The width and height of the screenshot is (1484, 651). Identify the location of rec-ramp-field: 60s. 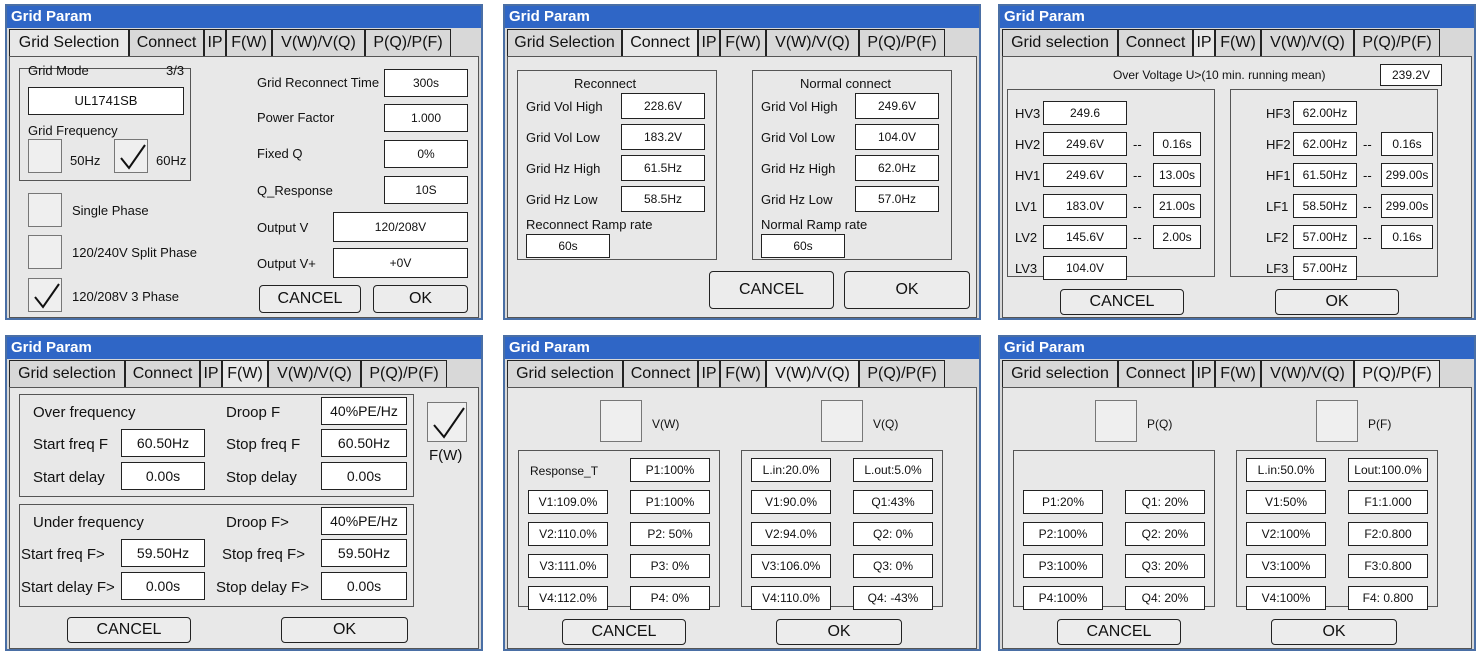
(568, 246).